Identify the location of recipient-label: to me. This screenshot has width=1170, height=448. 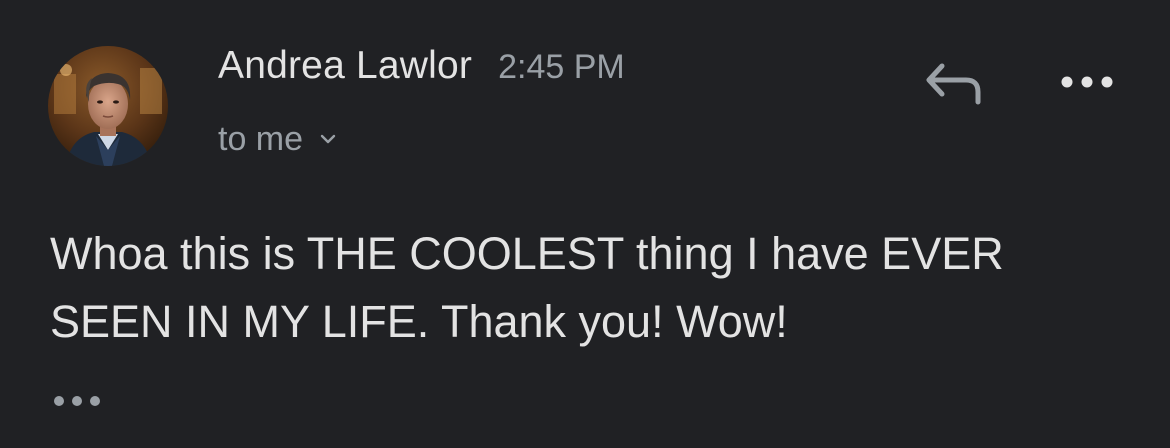
(261, 138).